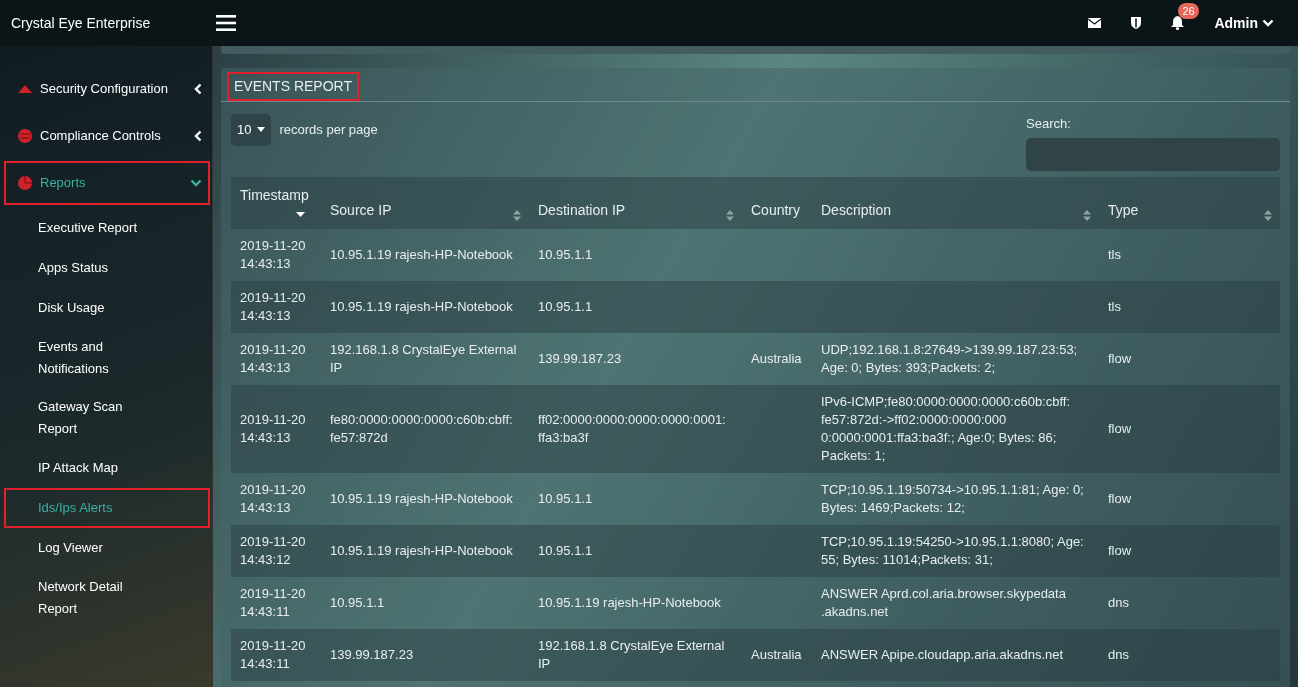  What do you see at coordinates (328, 130) in the screenshot?
I see `page-size-label: records per page` at bounding box center [328, 130].